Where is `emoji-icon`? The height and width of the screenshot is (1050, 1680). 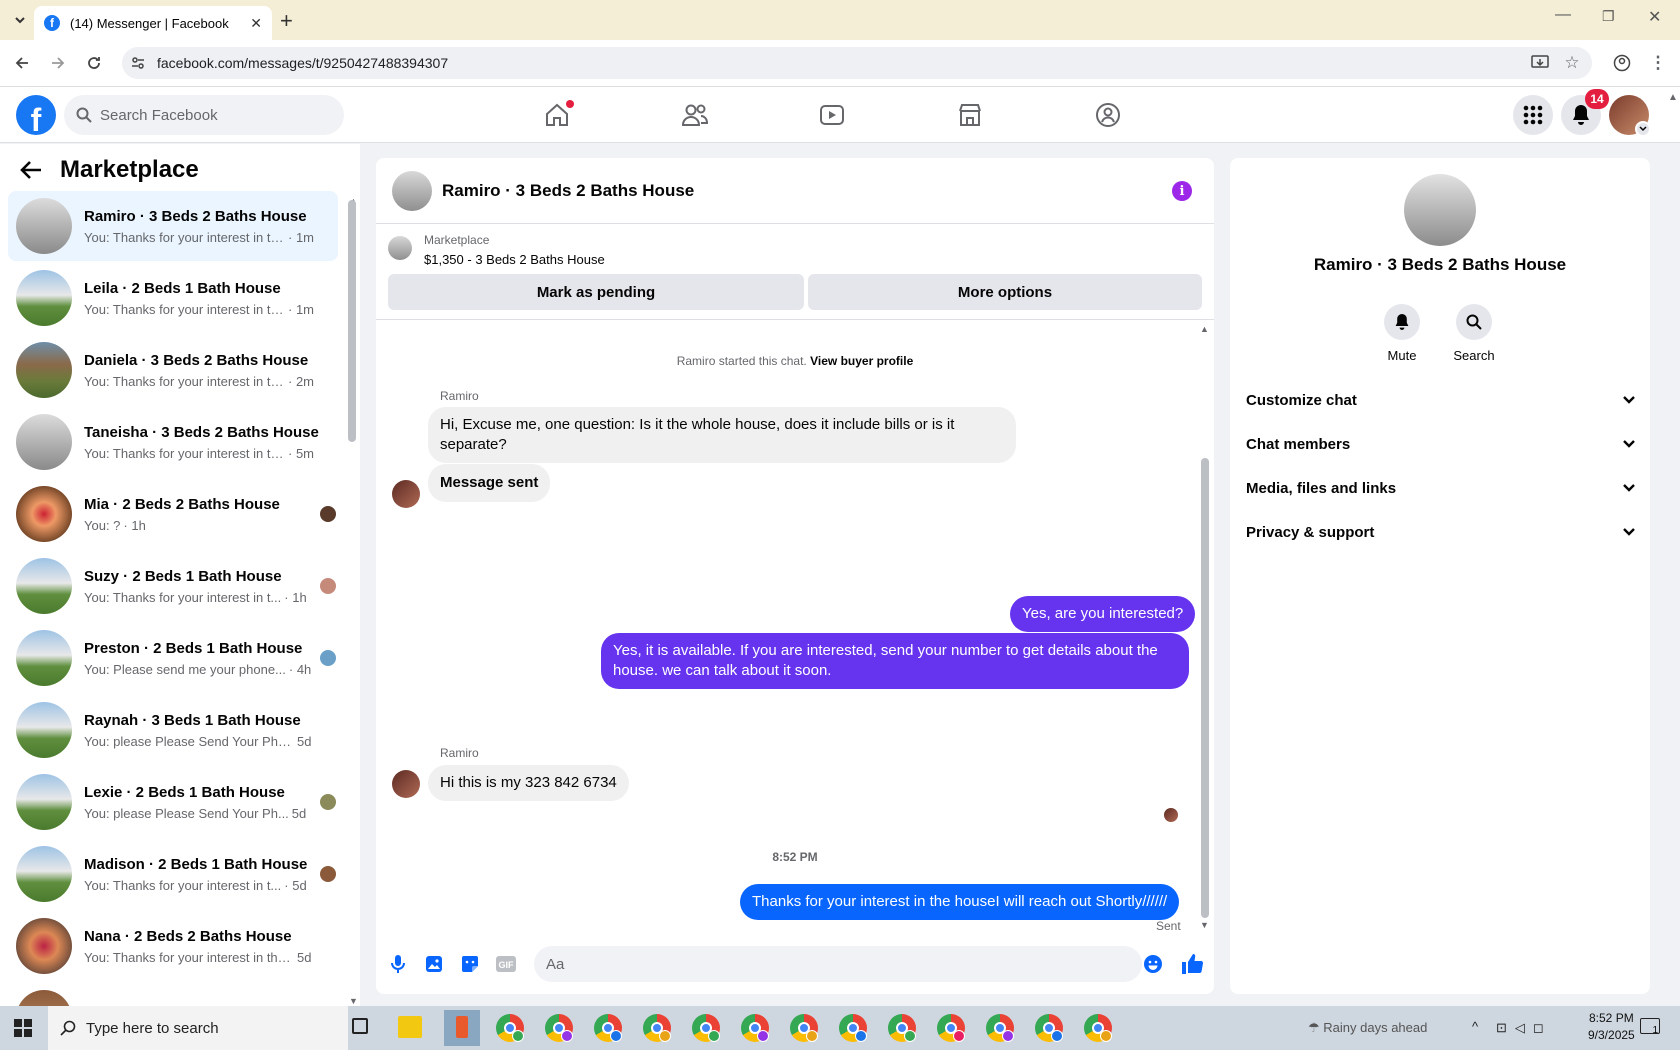 emoji-icon is located at coordinates (1153, 964).